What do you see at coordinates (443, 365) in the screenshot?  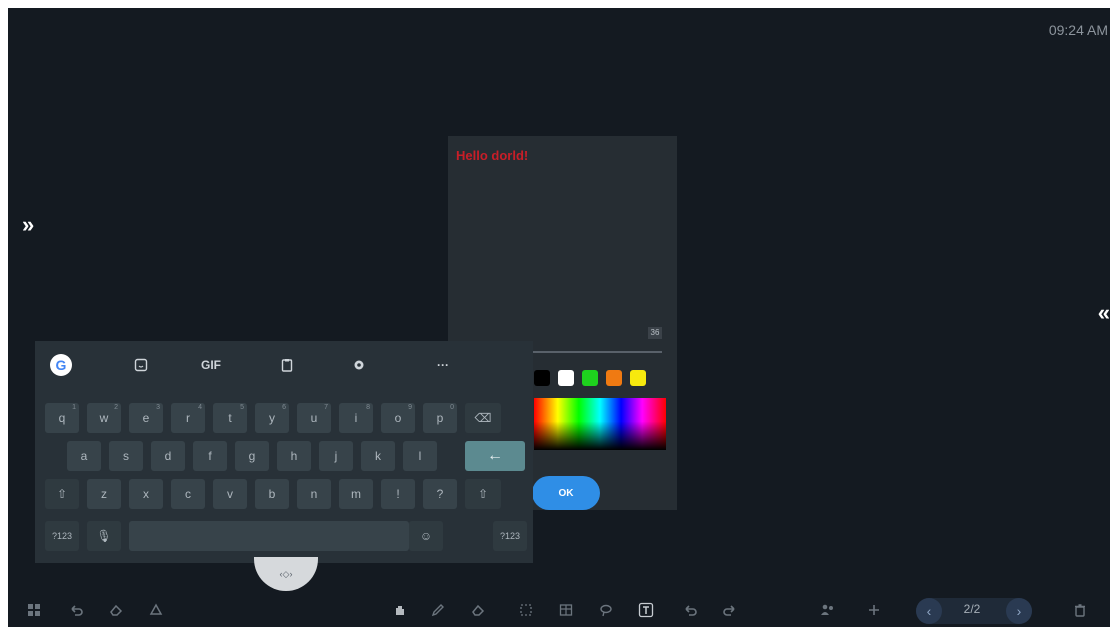 I see `more-icon: ···` at bounding box center [443, 365].